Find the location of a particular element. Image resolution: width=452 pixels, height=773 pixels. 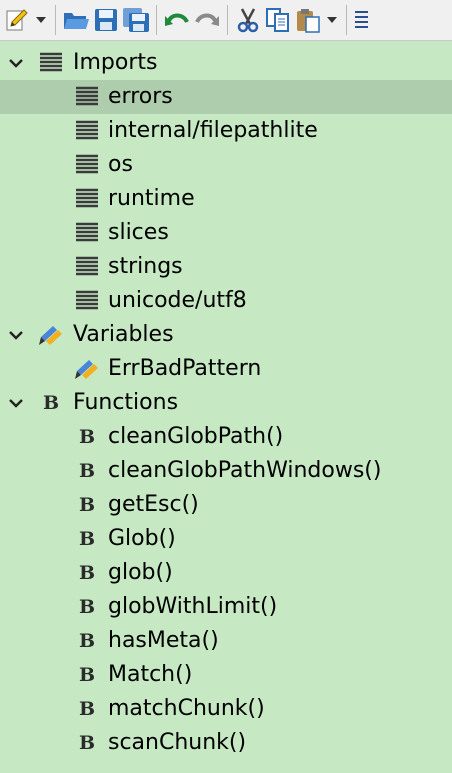

undo-icon is located at coordinates (177, 19).